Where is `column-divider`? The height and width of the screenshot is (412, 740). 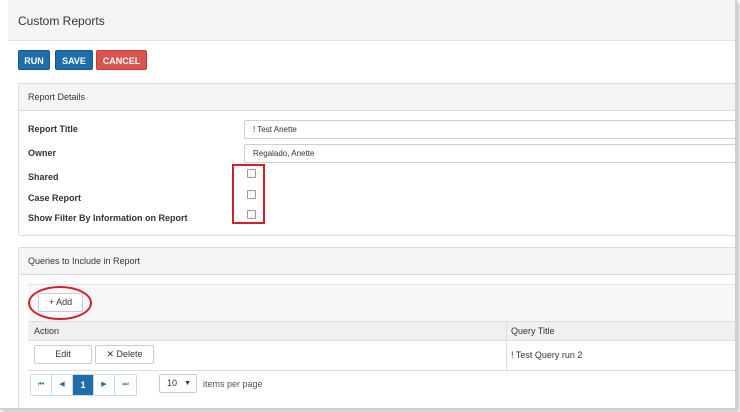
column-divider is located at coordinates (506, 331).